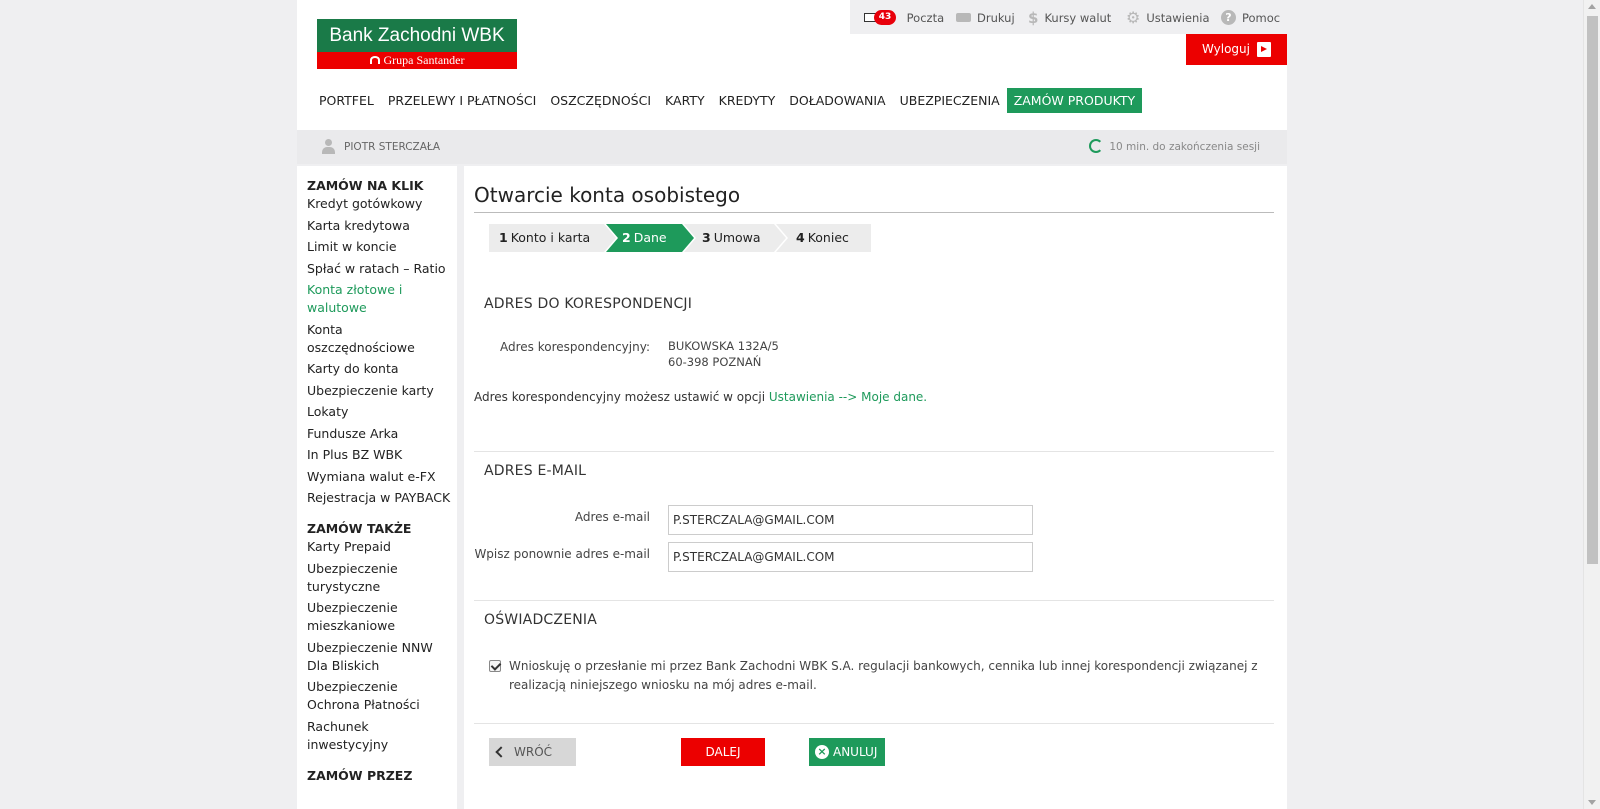 Image resolution: width=1600 pixels, height=809 pixels. I want to click on chevron-left-icon, so click(501, 752).